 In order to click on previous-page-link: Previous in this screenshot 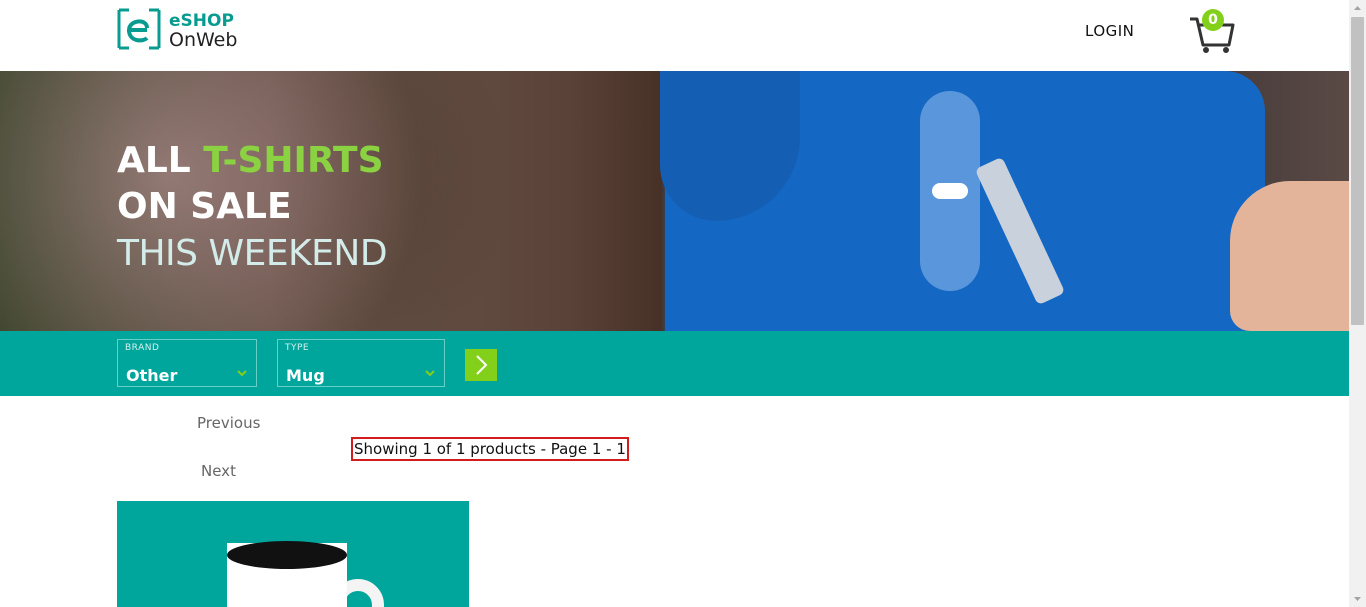, I will do `click(228, 423)`.